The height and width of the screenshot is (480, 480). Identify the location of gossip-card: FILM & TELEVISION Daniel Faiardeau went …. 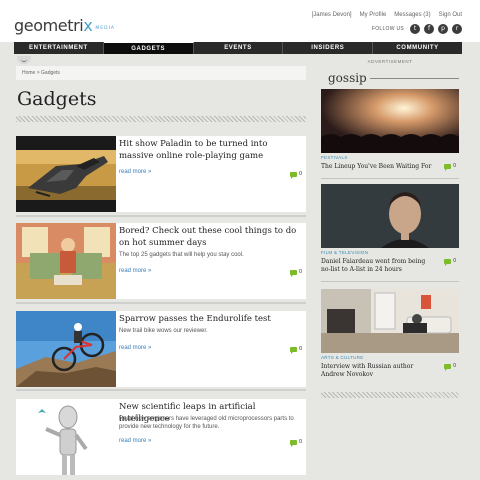
(390, 234).